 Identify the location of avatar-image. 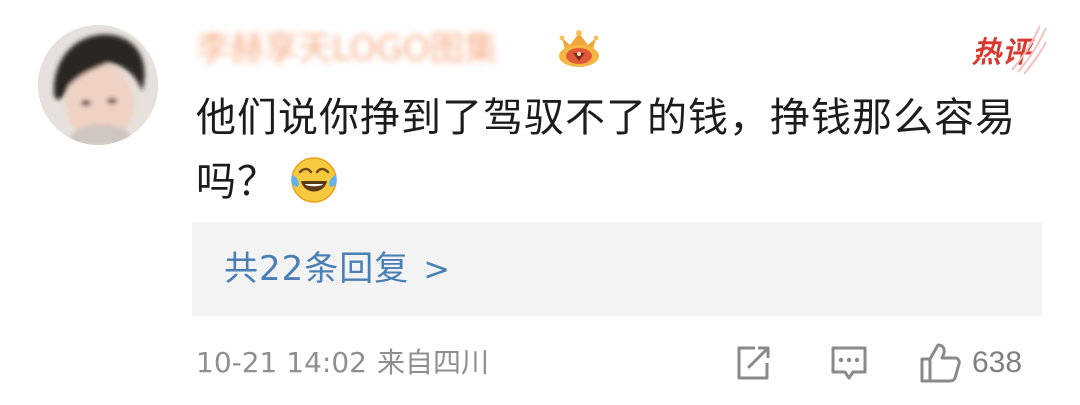
(98, 85).